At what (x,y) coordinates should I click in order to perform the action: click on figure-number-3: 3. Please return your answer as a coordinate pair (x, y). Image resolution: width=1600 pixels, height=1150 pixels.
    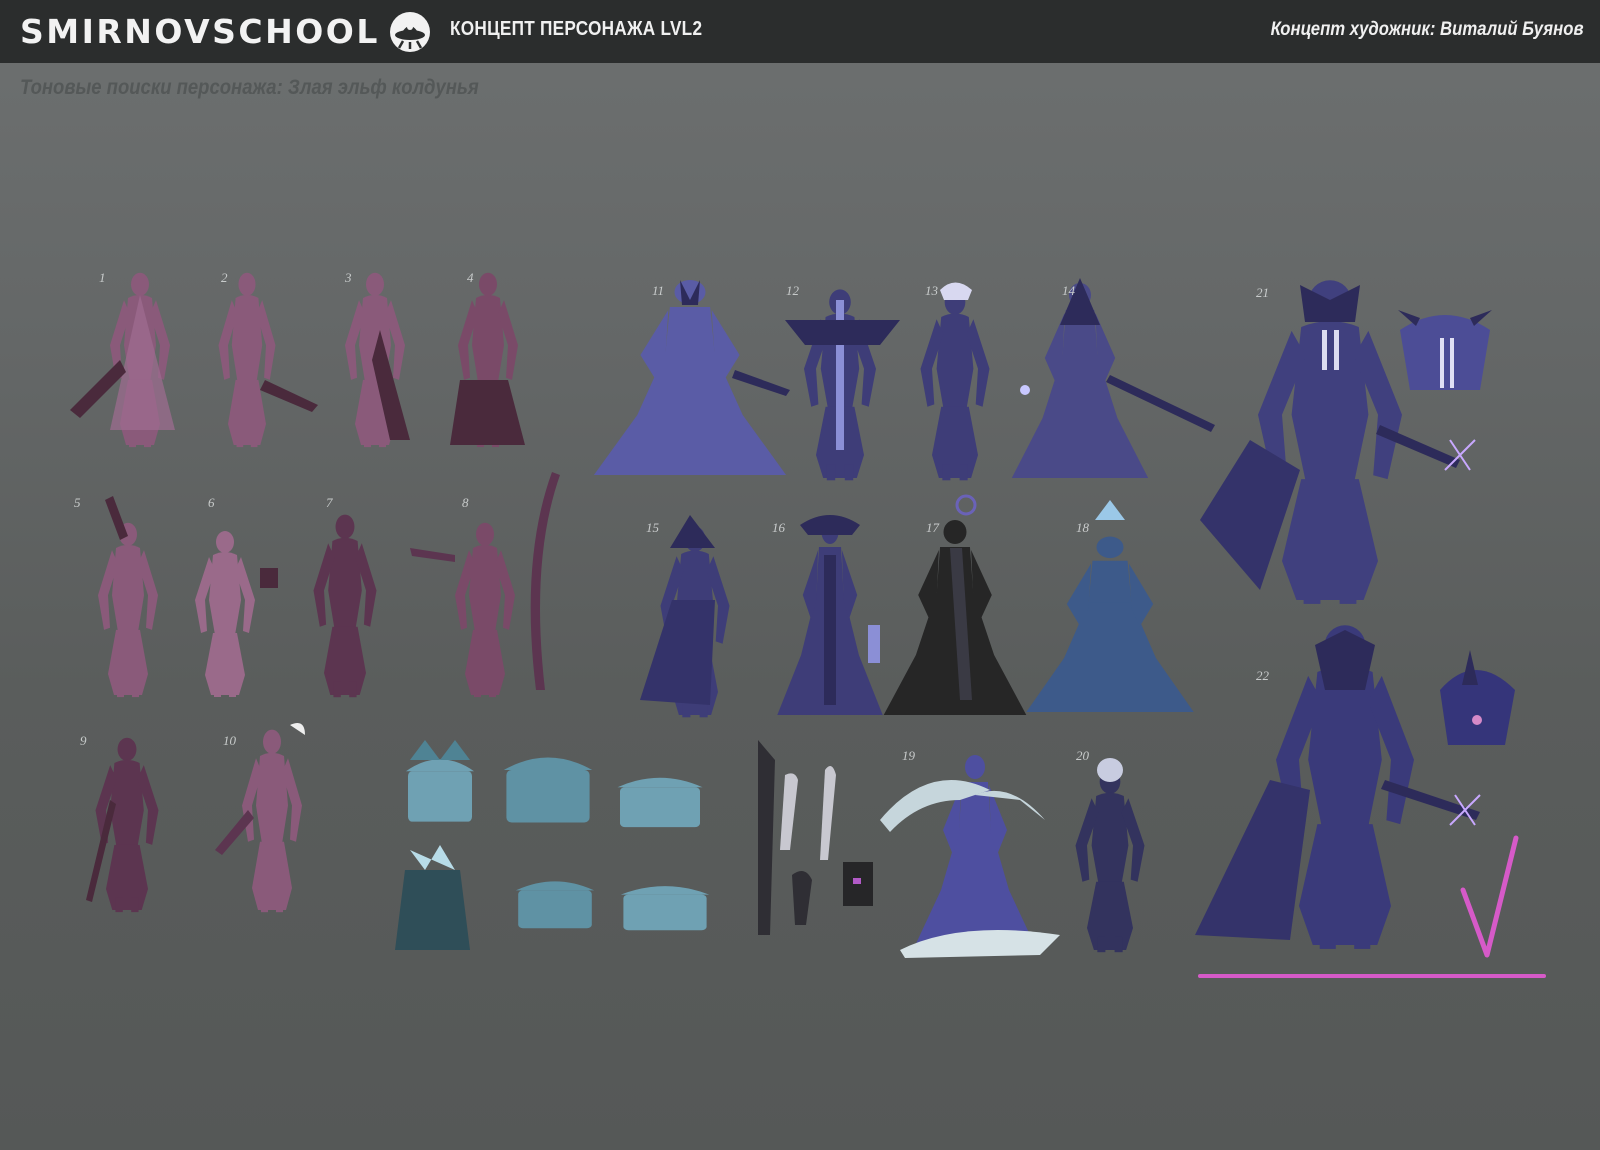
    Looking at the image, I should click on (348, 277).